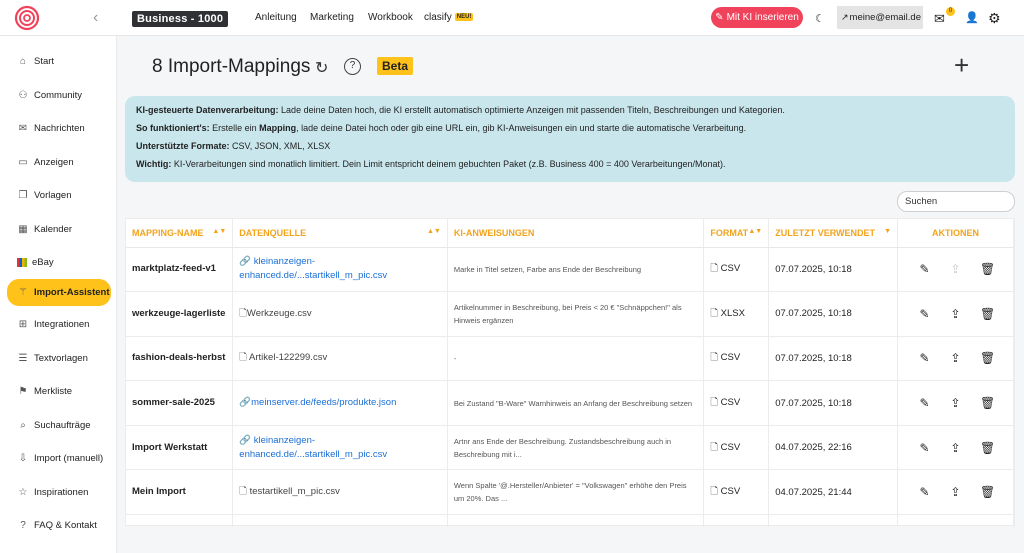 The width and height of the screenshot is (1024, 553). I want to click on plan-badge: Business - 1000, so click(180, 19).